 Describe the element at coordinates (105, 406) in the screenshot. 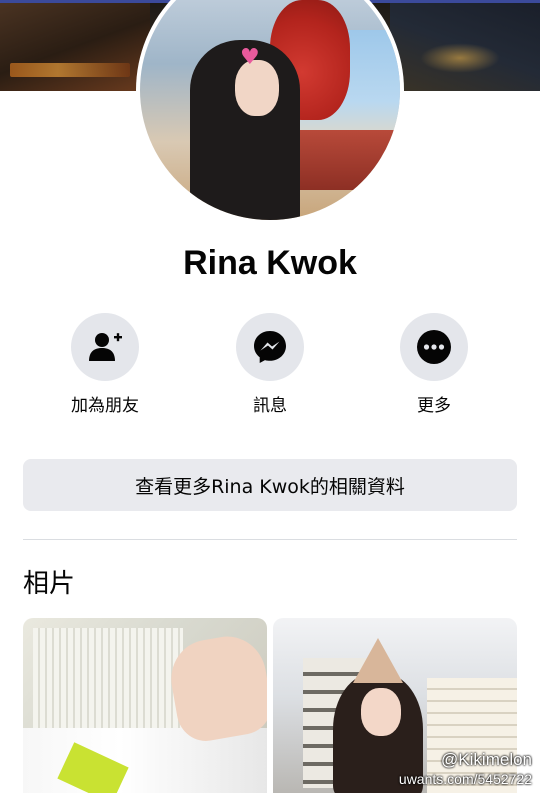

I see `add-friend-label: 加為朋友` at that location.